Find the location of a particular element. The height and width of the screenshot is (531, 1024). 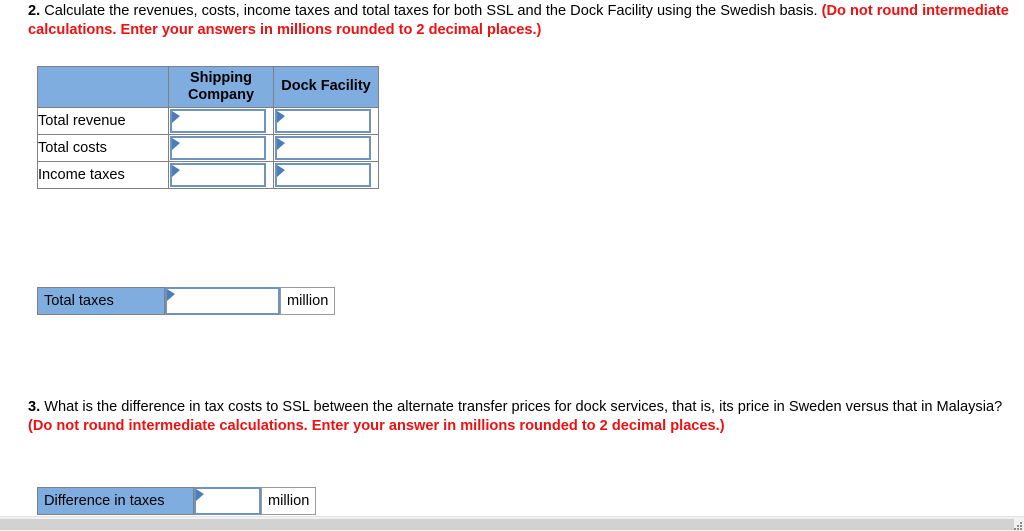

difference-taxes-label: Difference in taxes is located at coordinates (115, 501).